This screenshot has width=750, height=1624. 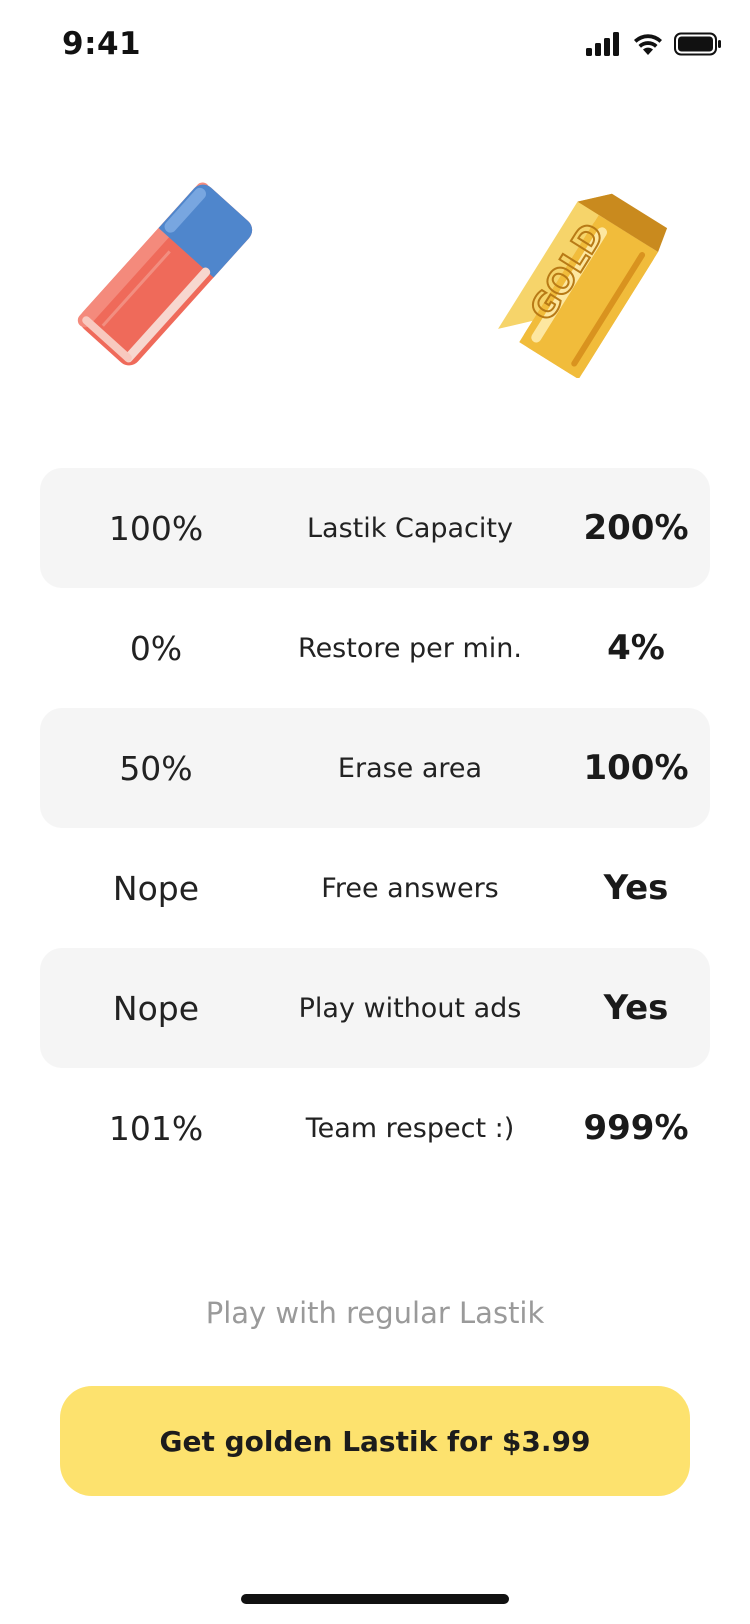 What do you see at coordinates (648, 44) in the screenshot?
I see `wifi-icon` at bounding box center [648, 44].